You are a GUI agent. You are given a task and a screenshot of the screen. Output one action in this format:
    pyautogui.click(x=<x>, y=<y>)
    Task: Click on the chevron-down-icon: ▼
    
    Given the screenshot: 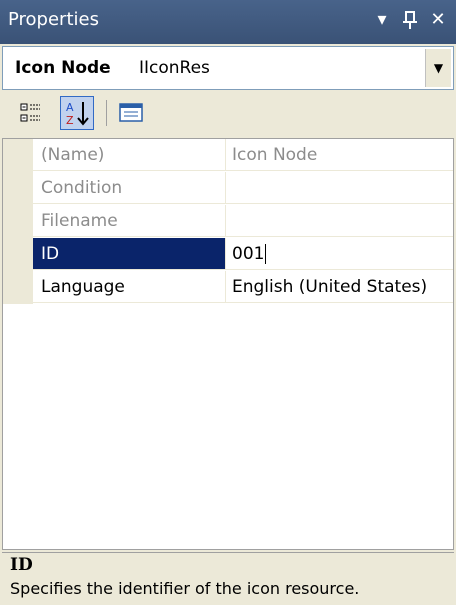 What is the action you would take?
    pyautogui.click(x=438, y=68)
    